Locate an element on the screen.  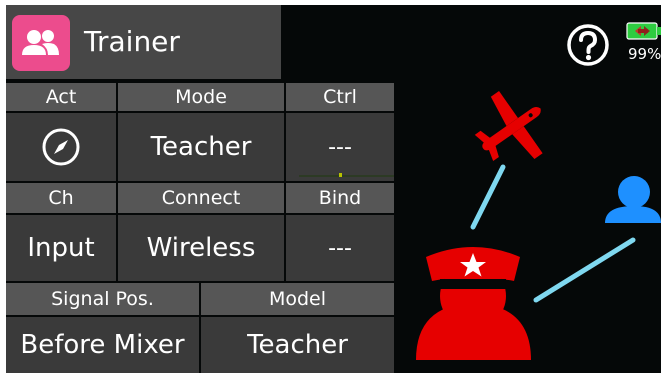
page-title: Trainer is located at coordinates (132, 41).